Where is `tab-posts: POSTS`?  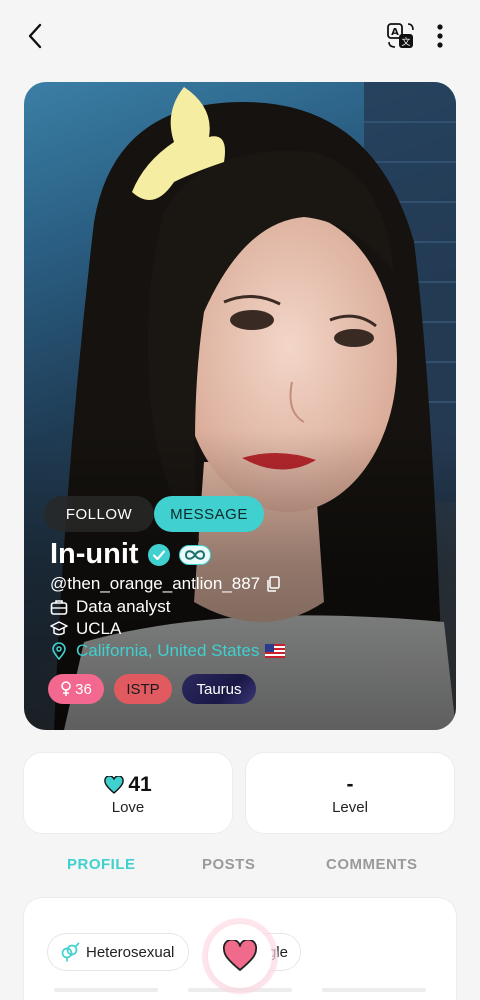
tab-posts: POSTS is located at coordinates (228, 864).